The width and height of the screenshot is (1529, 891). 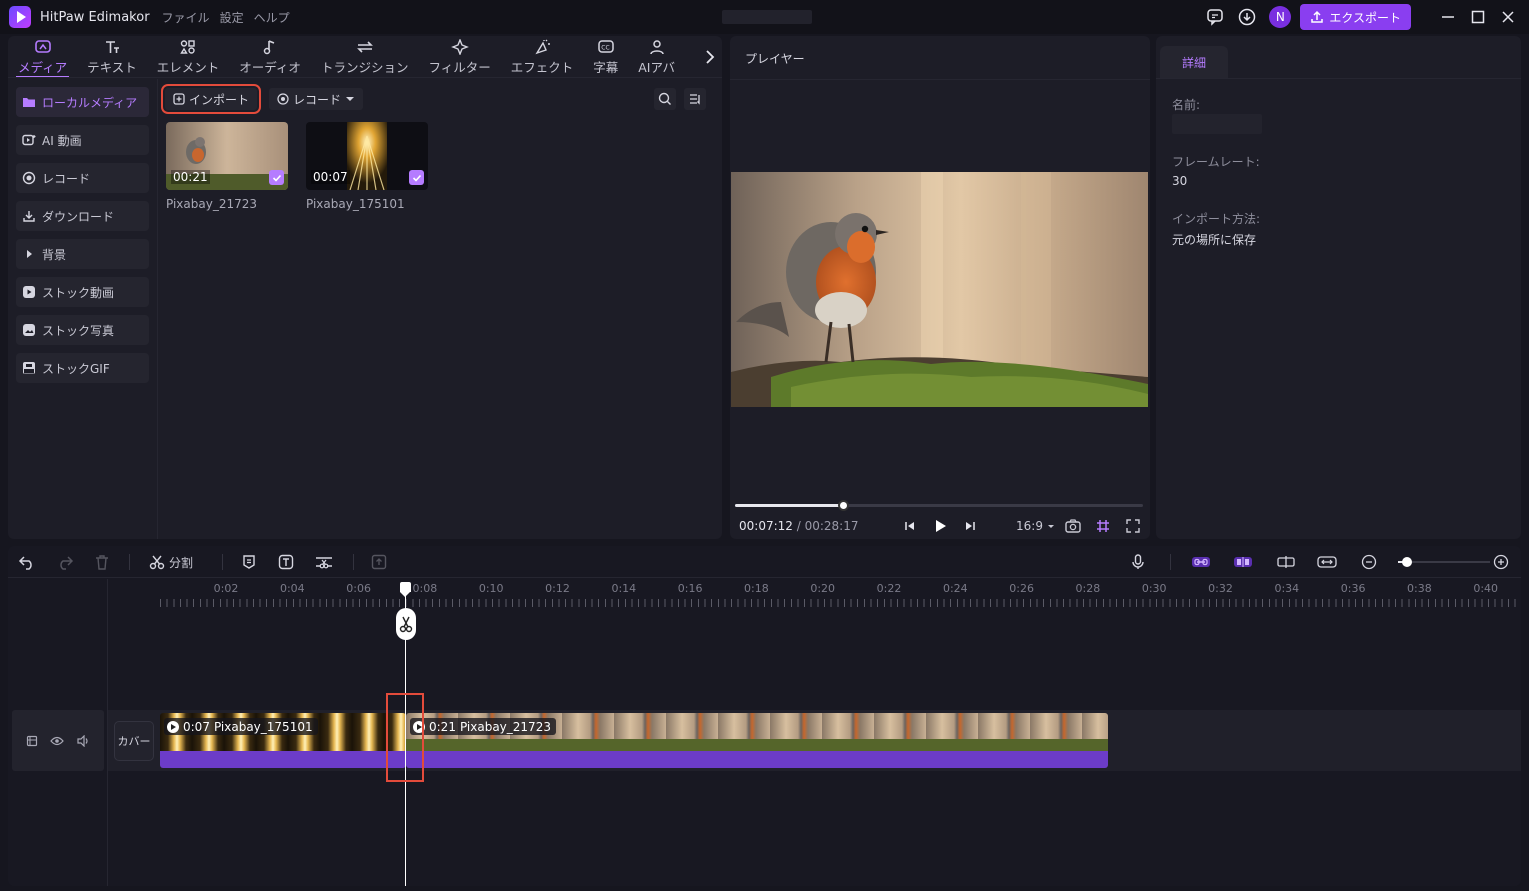 I want to click on menu-settings: 設定, so click(x=232, y=17).